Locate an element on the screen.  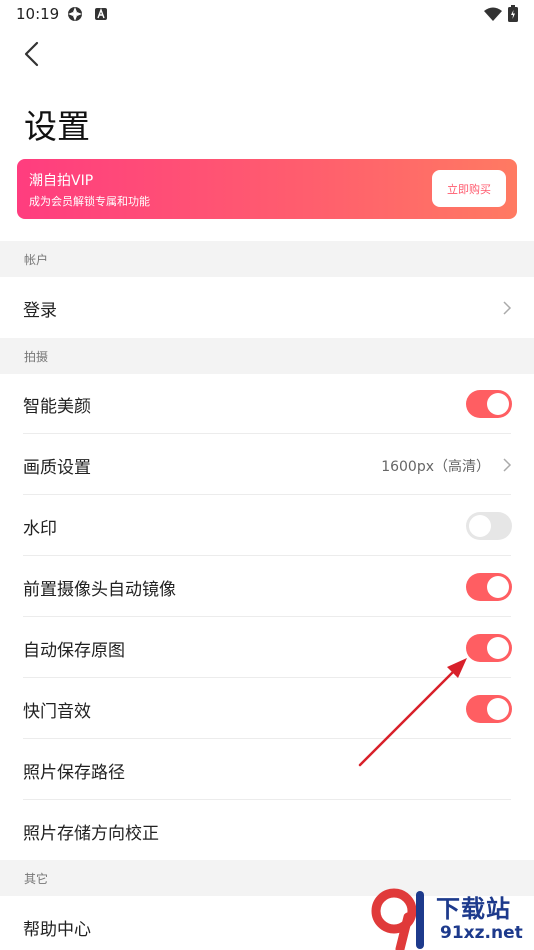
row-label: 自动保存原图 is located at coordinates (74, 651).